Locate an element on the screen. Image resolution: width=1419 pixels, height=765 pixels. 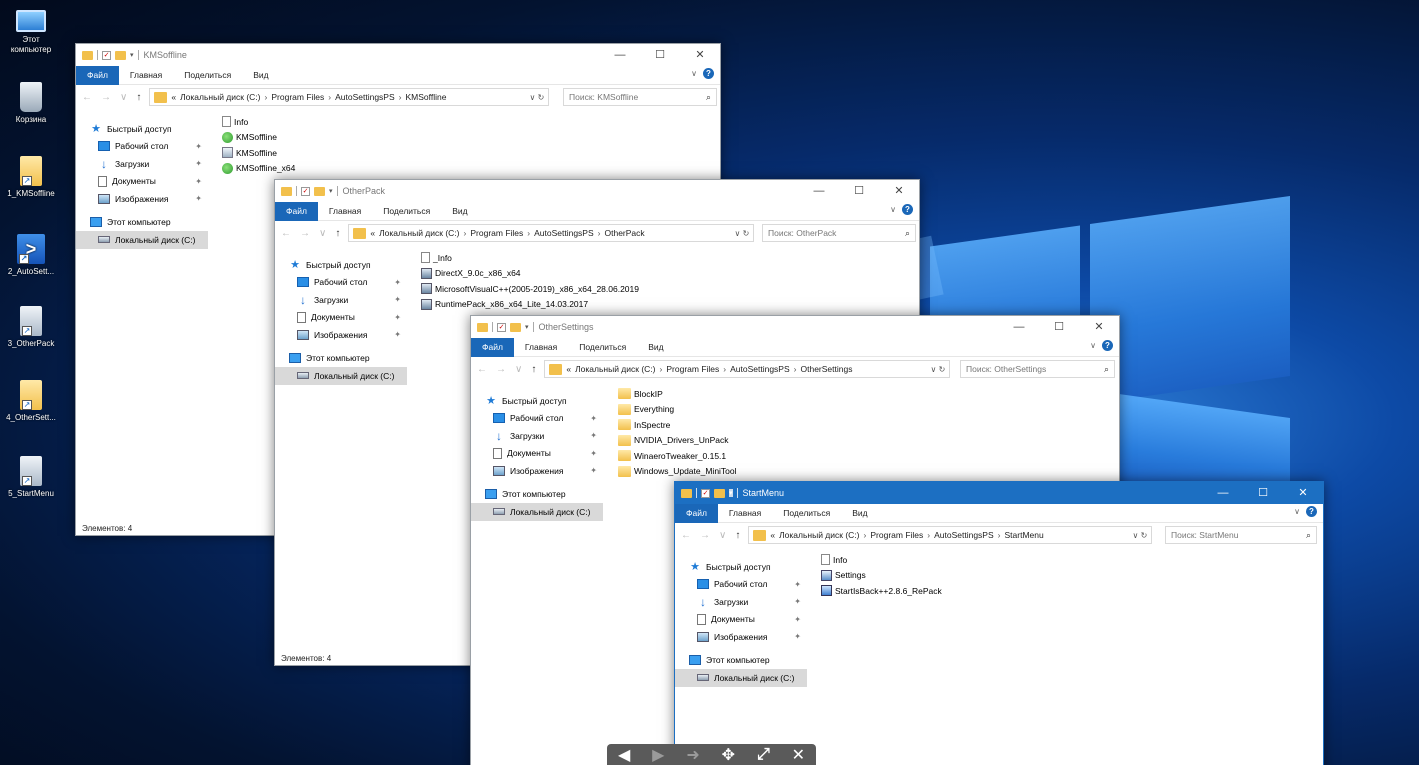
resize-icon: ⤢ is located at coordinates (763, 755).